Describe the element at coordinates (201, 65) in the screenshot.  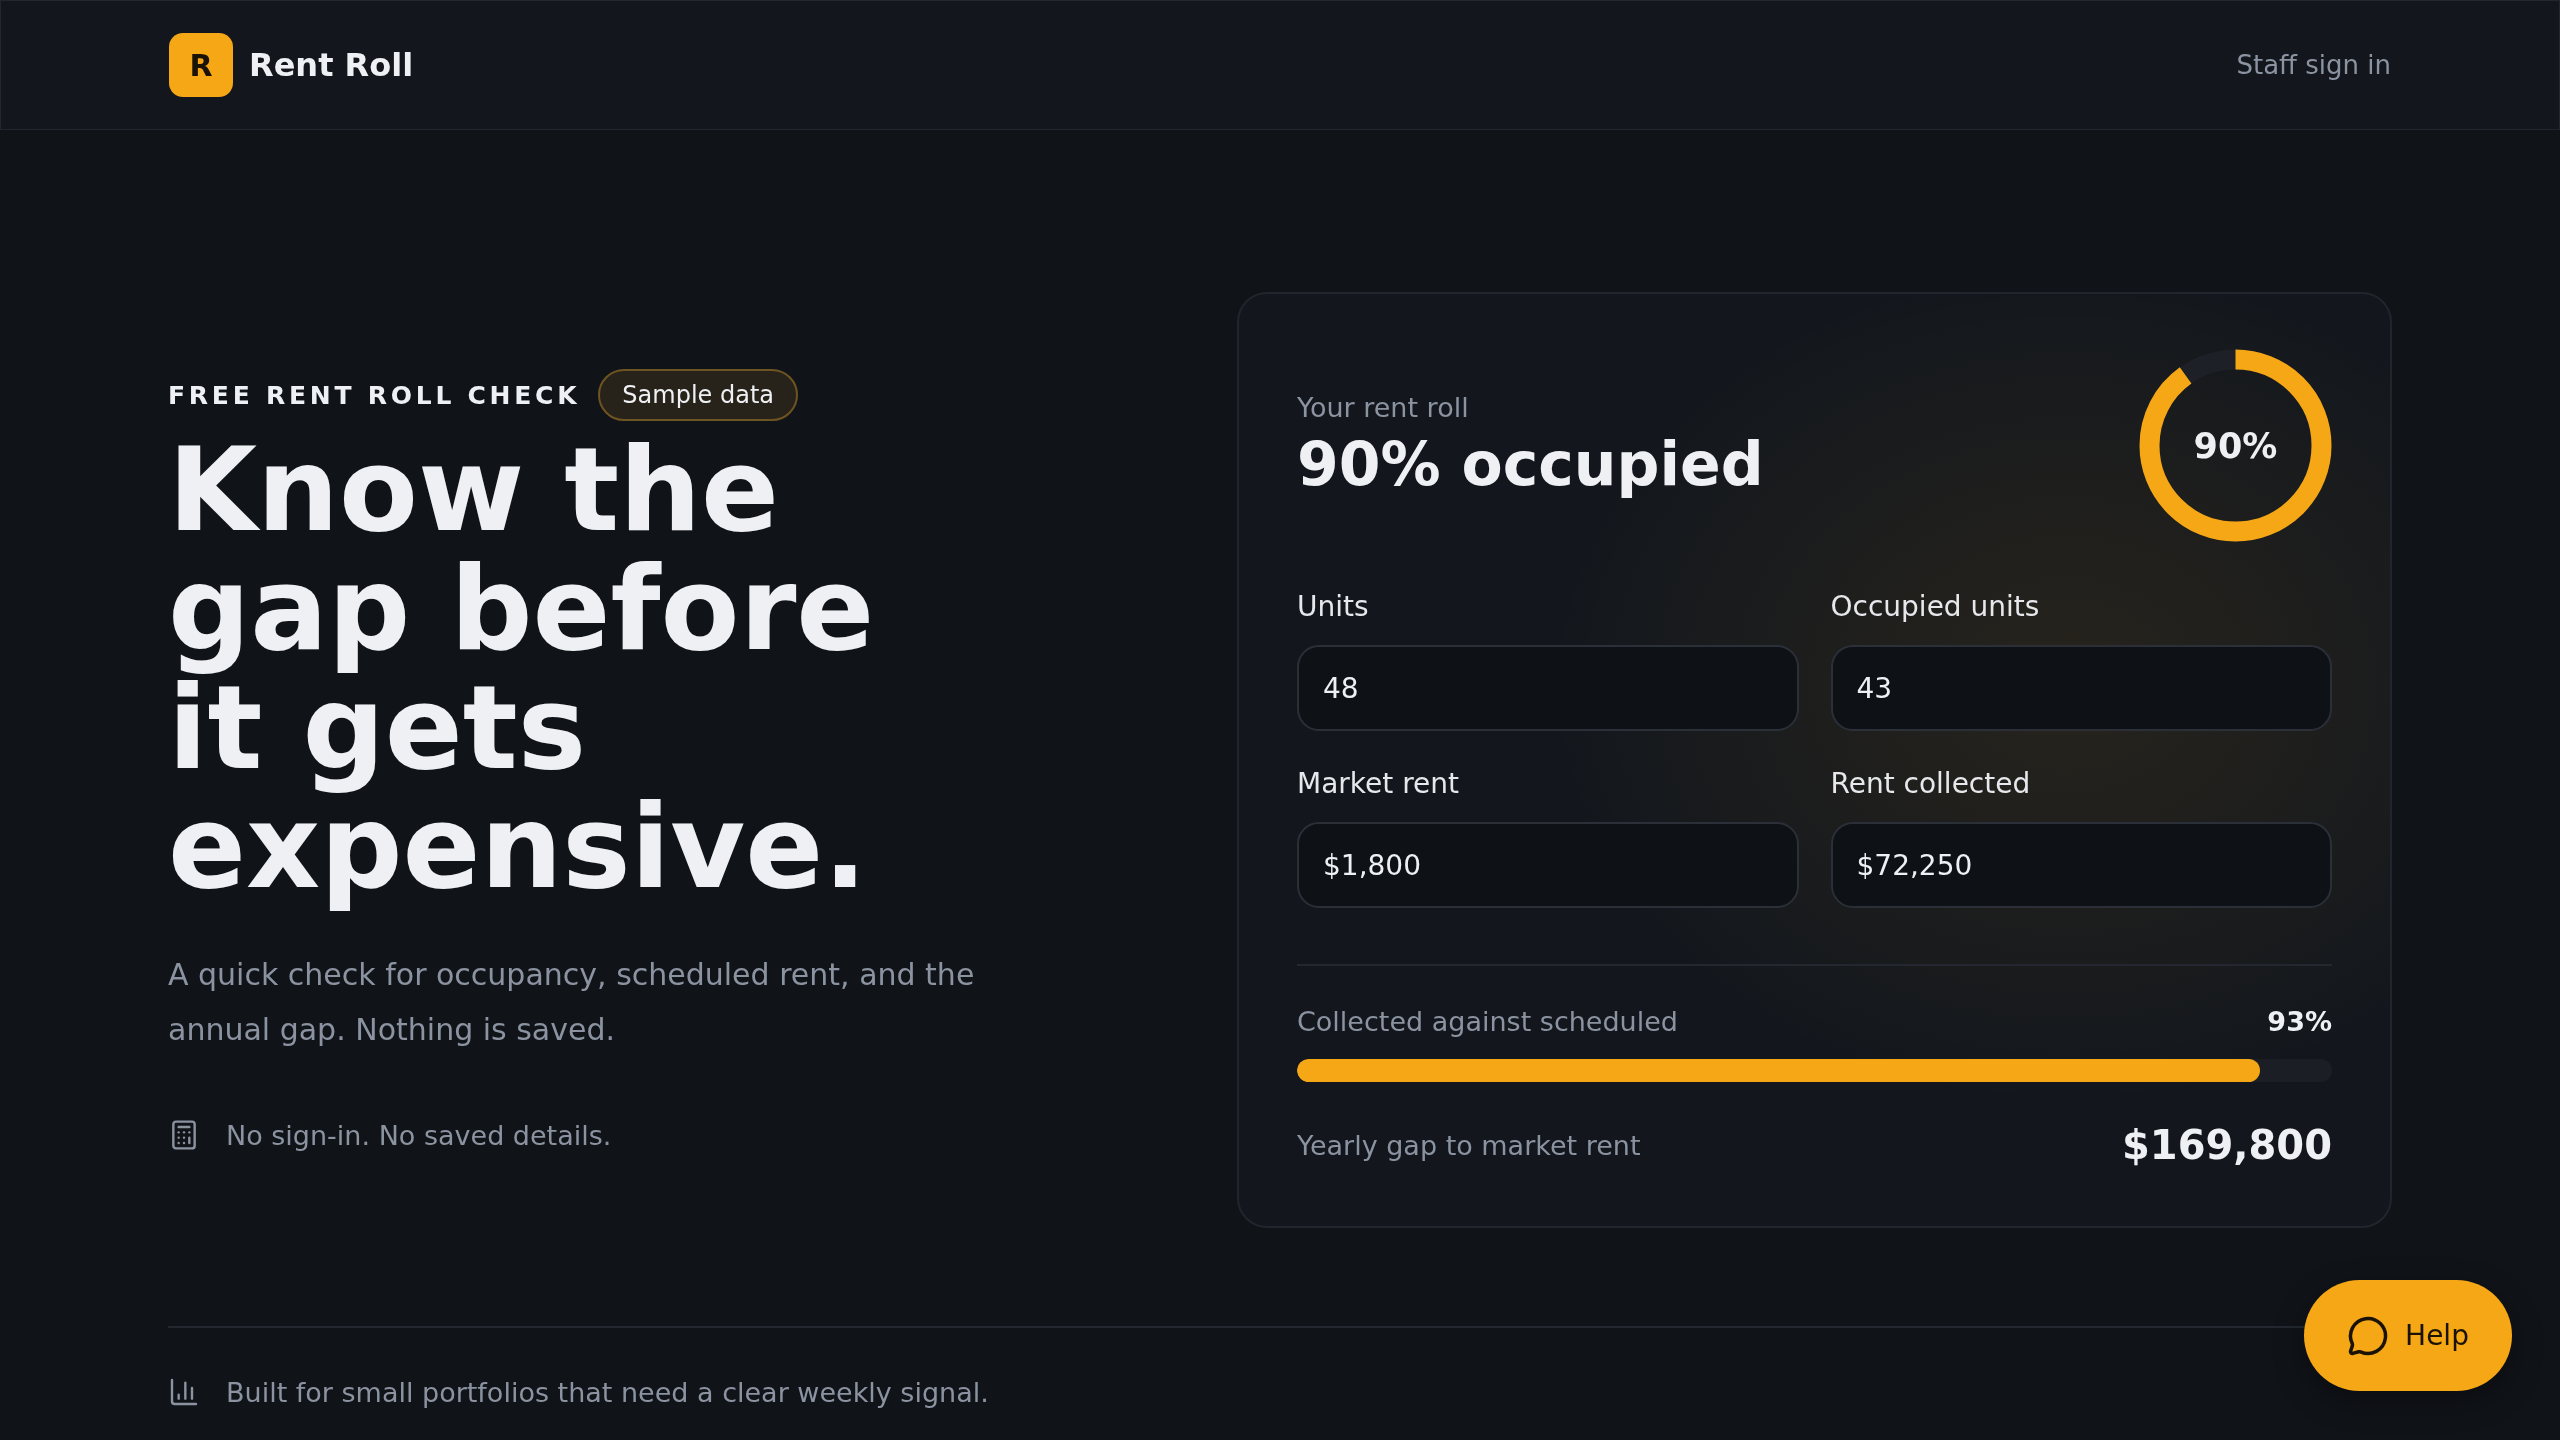
I see `logo: R` at that location.